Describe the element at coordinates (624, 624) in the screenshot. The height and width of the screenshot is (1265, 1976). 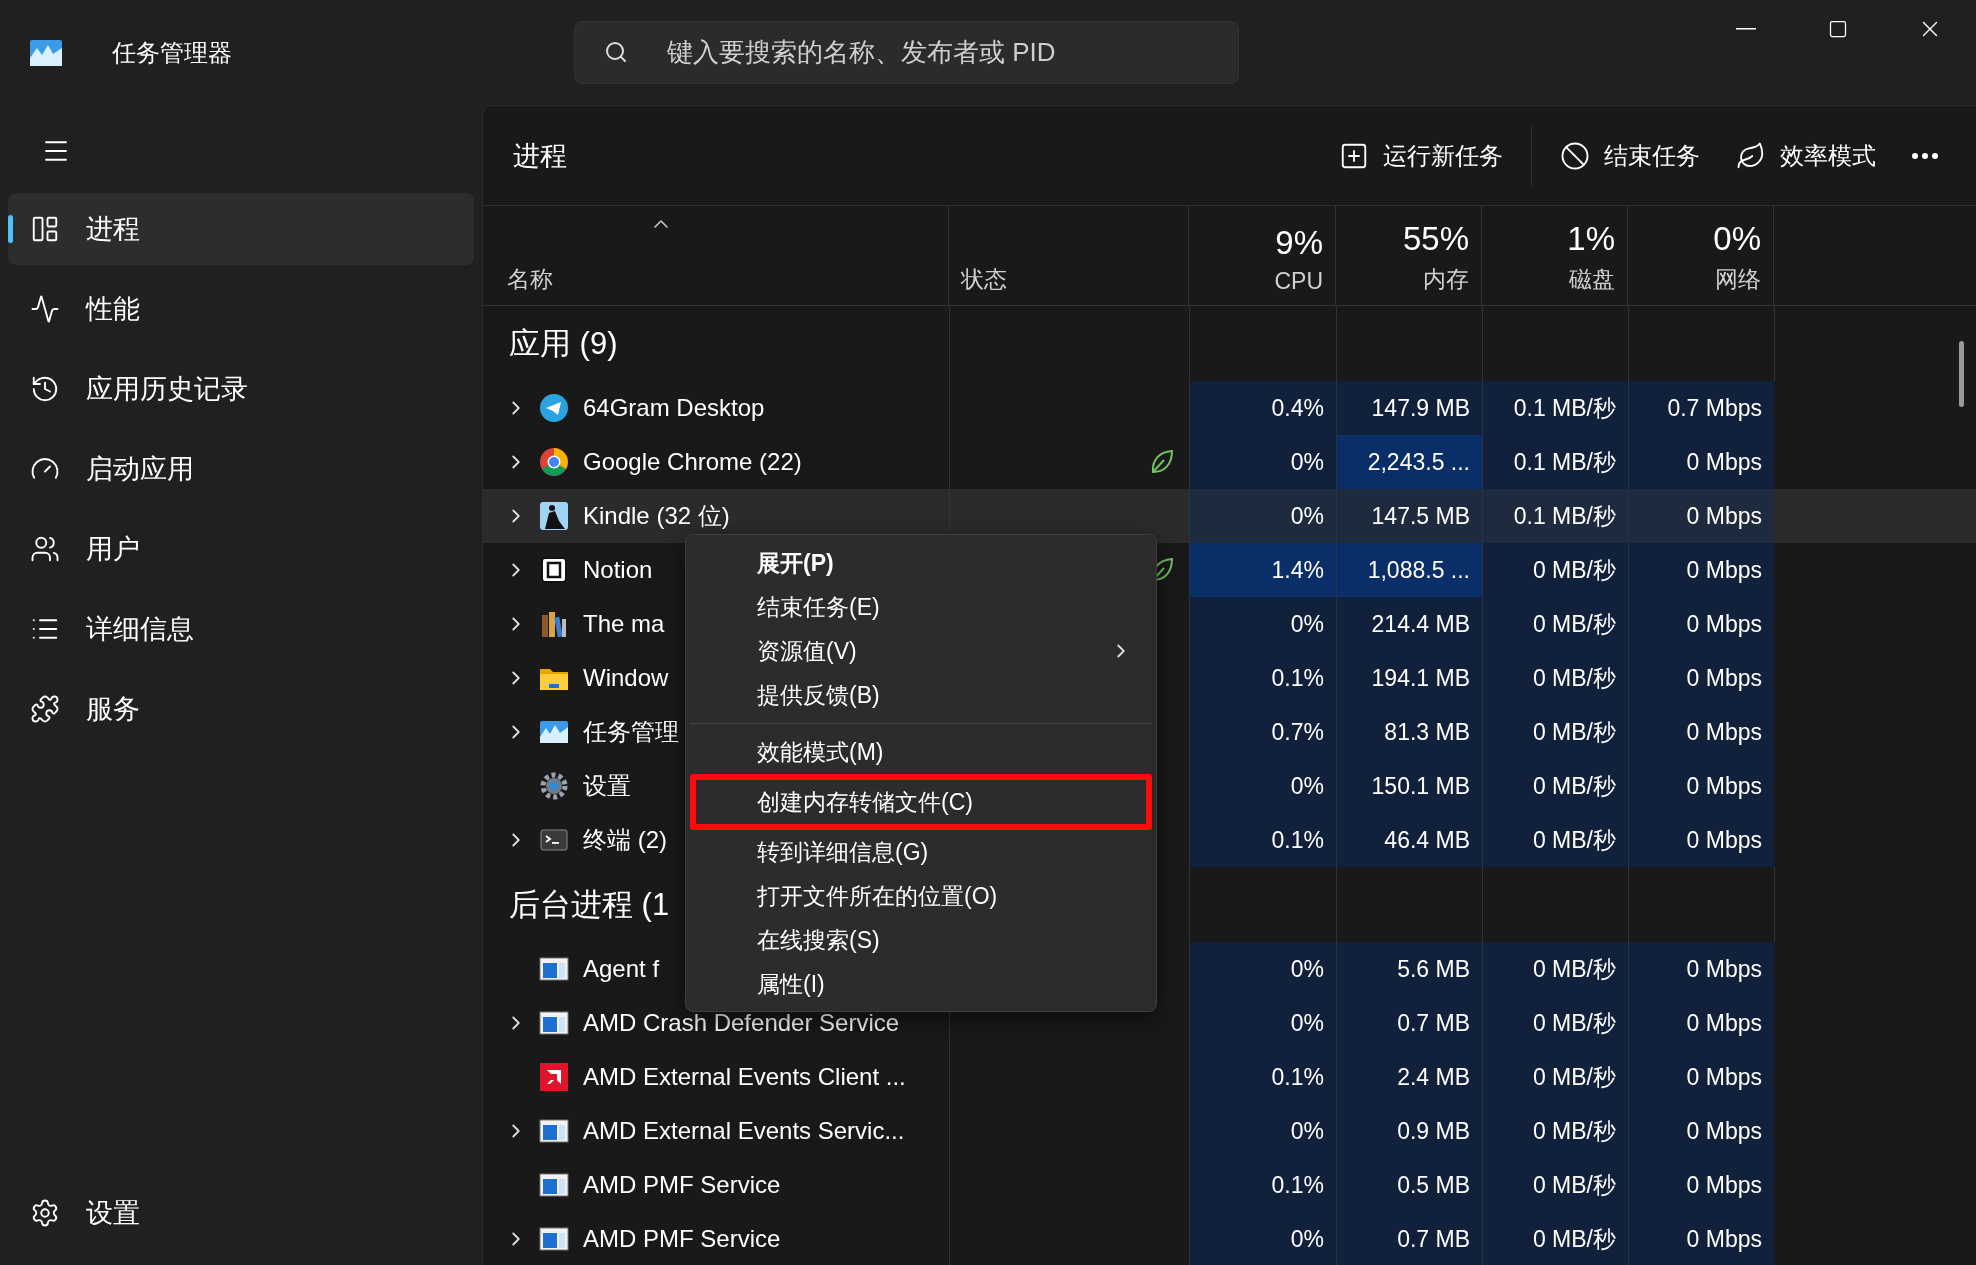
I see `process-name: The ma` at that location.